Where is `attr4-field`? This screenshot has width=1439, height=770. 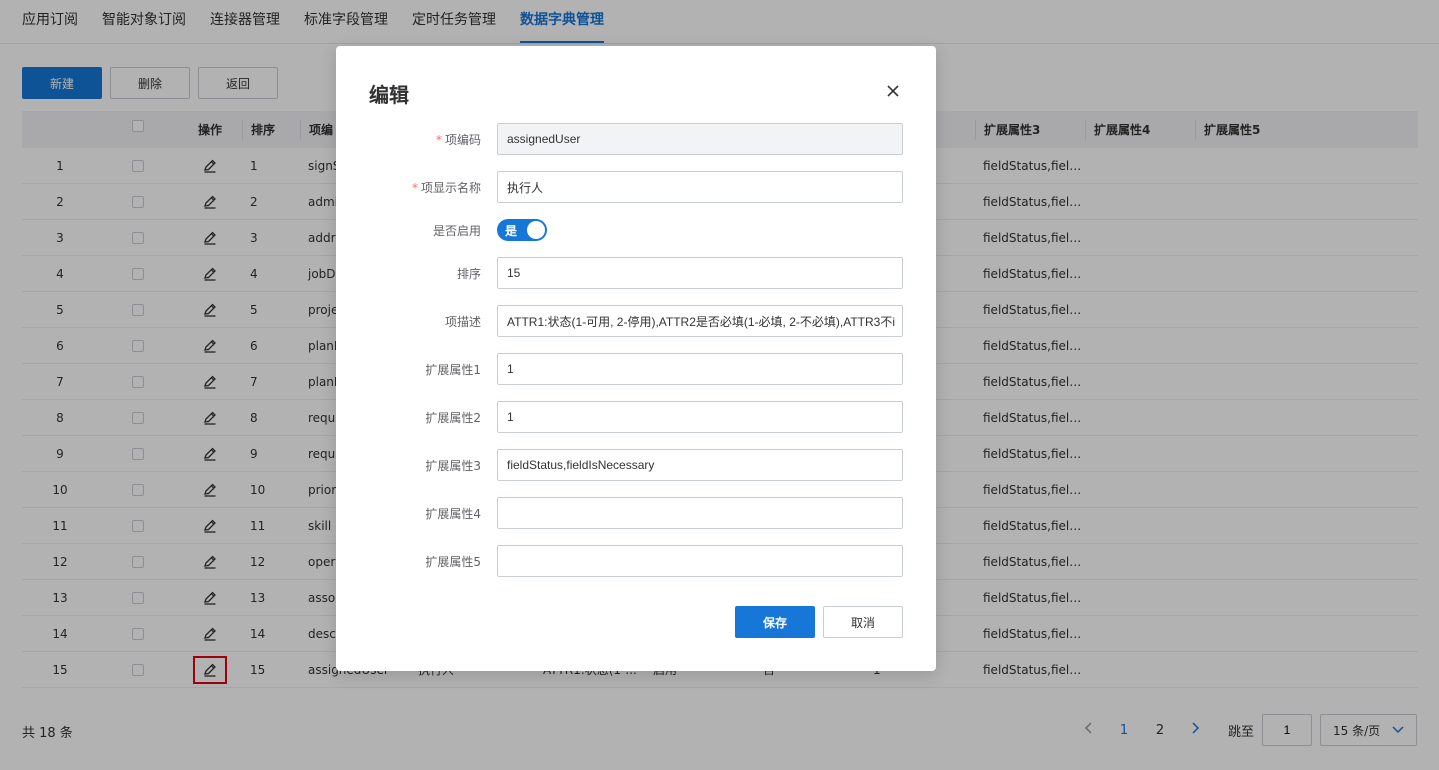
attr4-field is located at coordinates (700, 513).